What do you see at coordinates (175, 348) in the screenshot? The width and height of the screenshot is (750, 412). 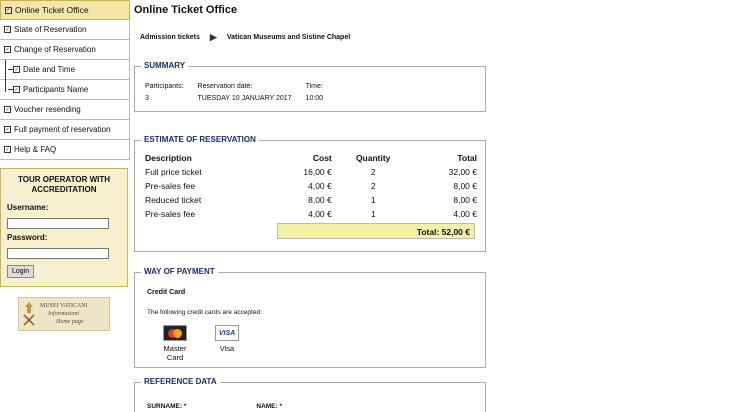 I see `mastercard-label-line1: Master` at bounding box center [175, 348].